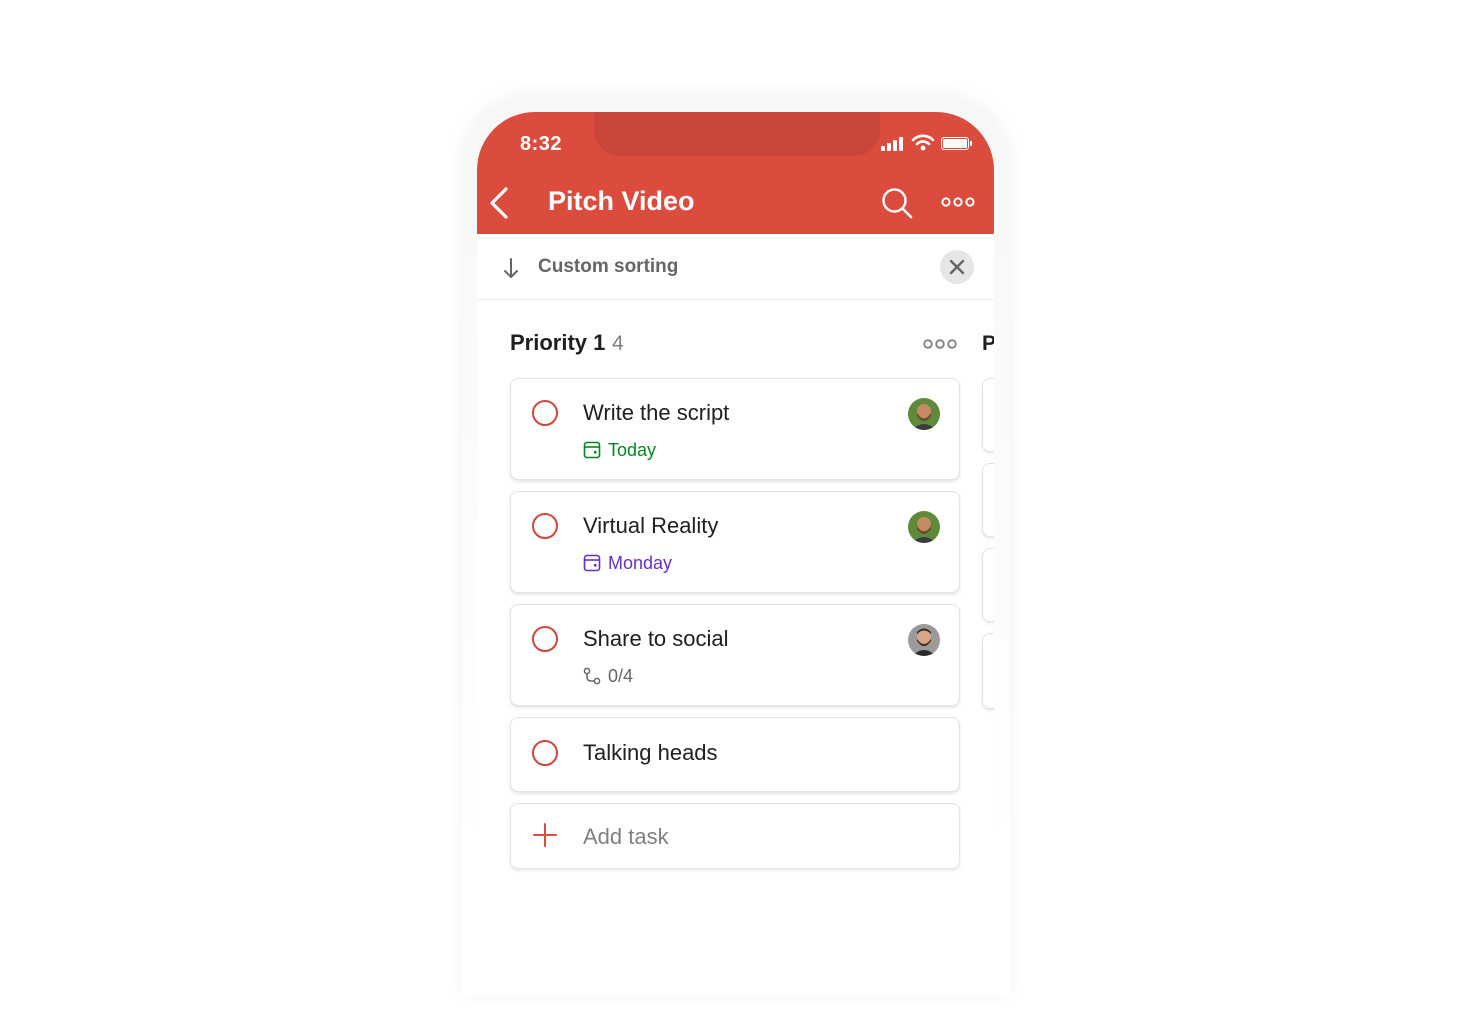 The height and width of the screenshot is (1036, 1472). I want to click on more-options-icon, so click(958, 202).